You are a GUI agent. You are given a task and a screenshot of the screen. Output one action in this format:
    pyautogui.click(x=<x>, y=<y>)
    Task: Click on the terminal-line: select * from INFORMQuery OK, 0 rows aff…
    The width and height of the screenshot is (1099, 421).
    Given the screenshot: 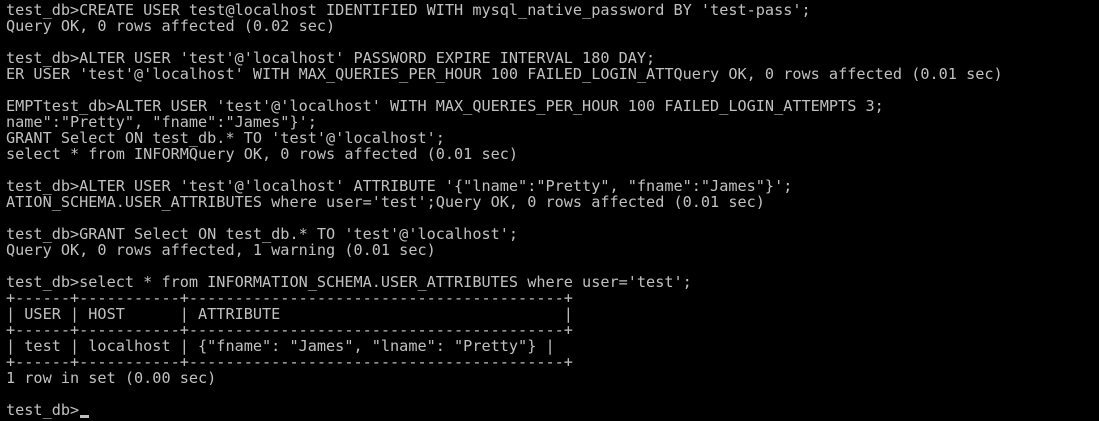 What is the action you would take?
    pyautogui.click(x=262, y=154)
    